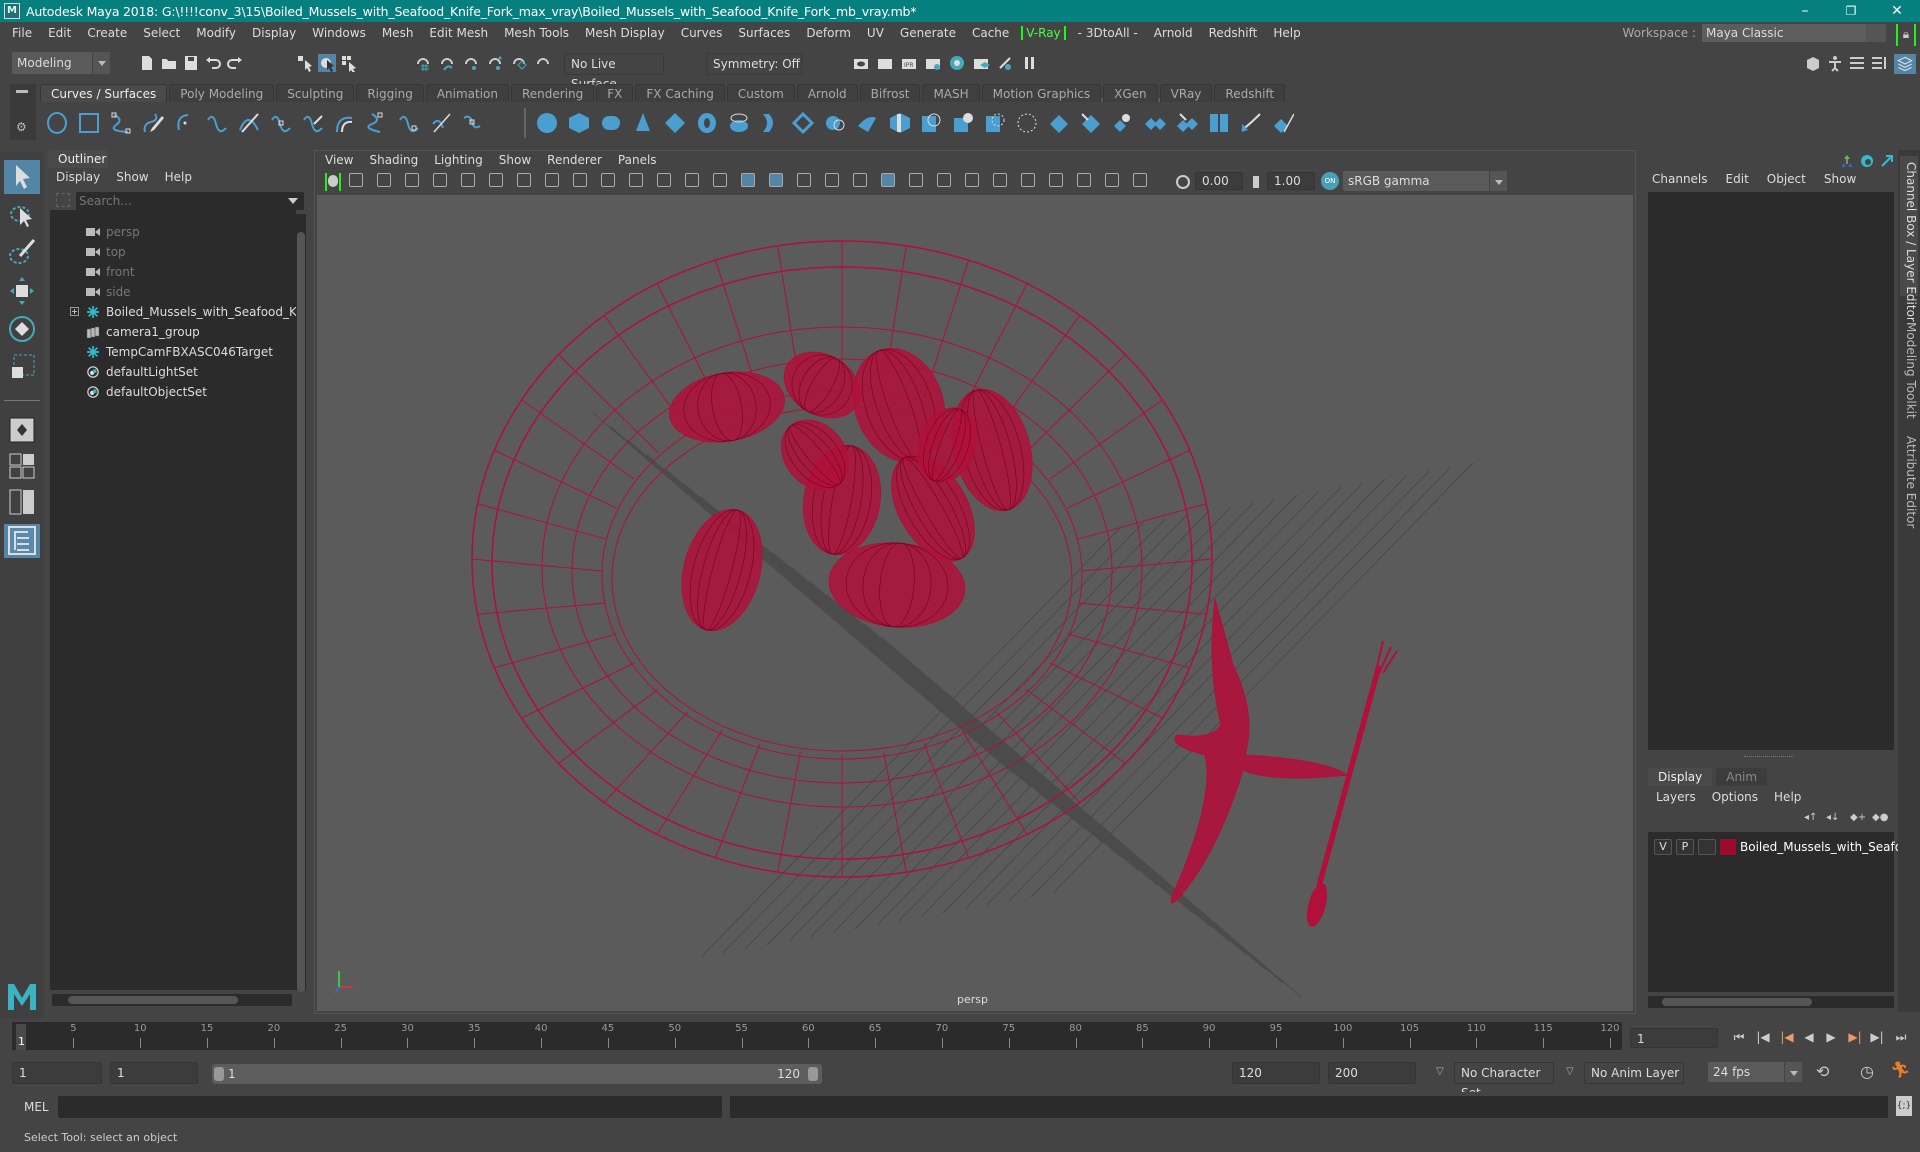  I want to click on script-editor-icon: {;}, so click(1904, 1106).